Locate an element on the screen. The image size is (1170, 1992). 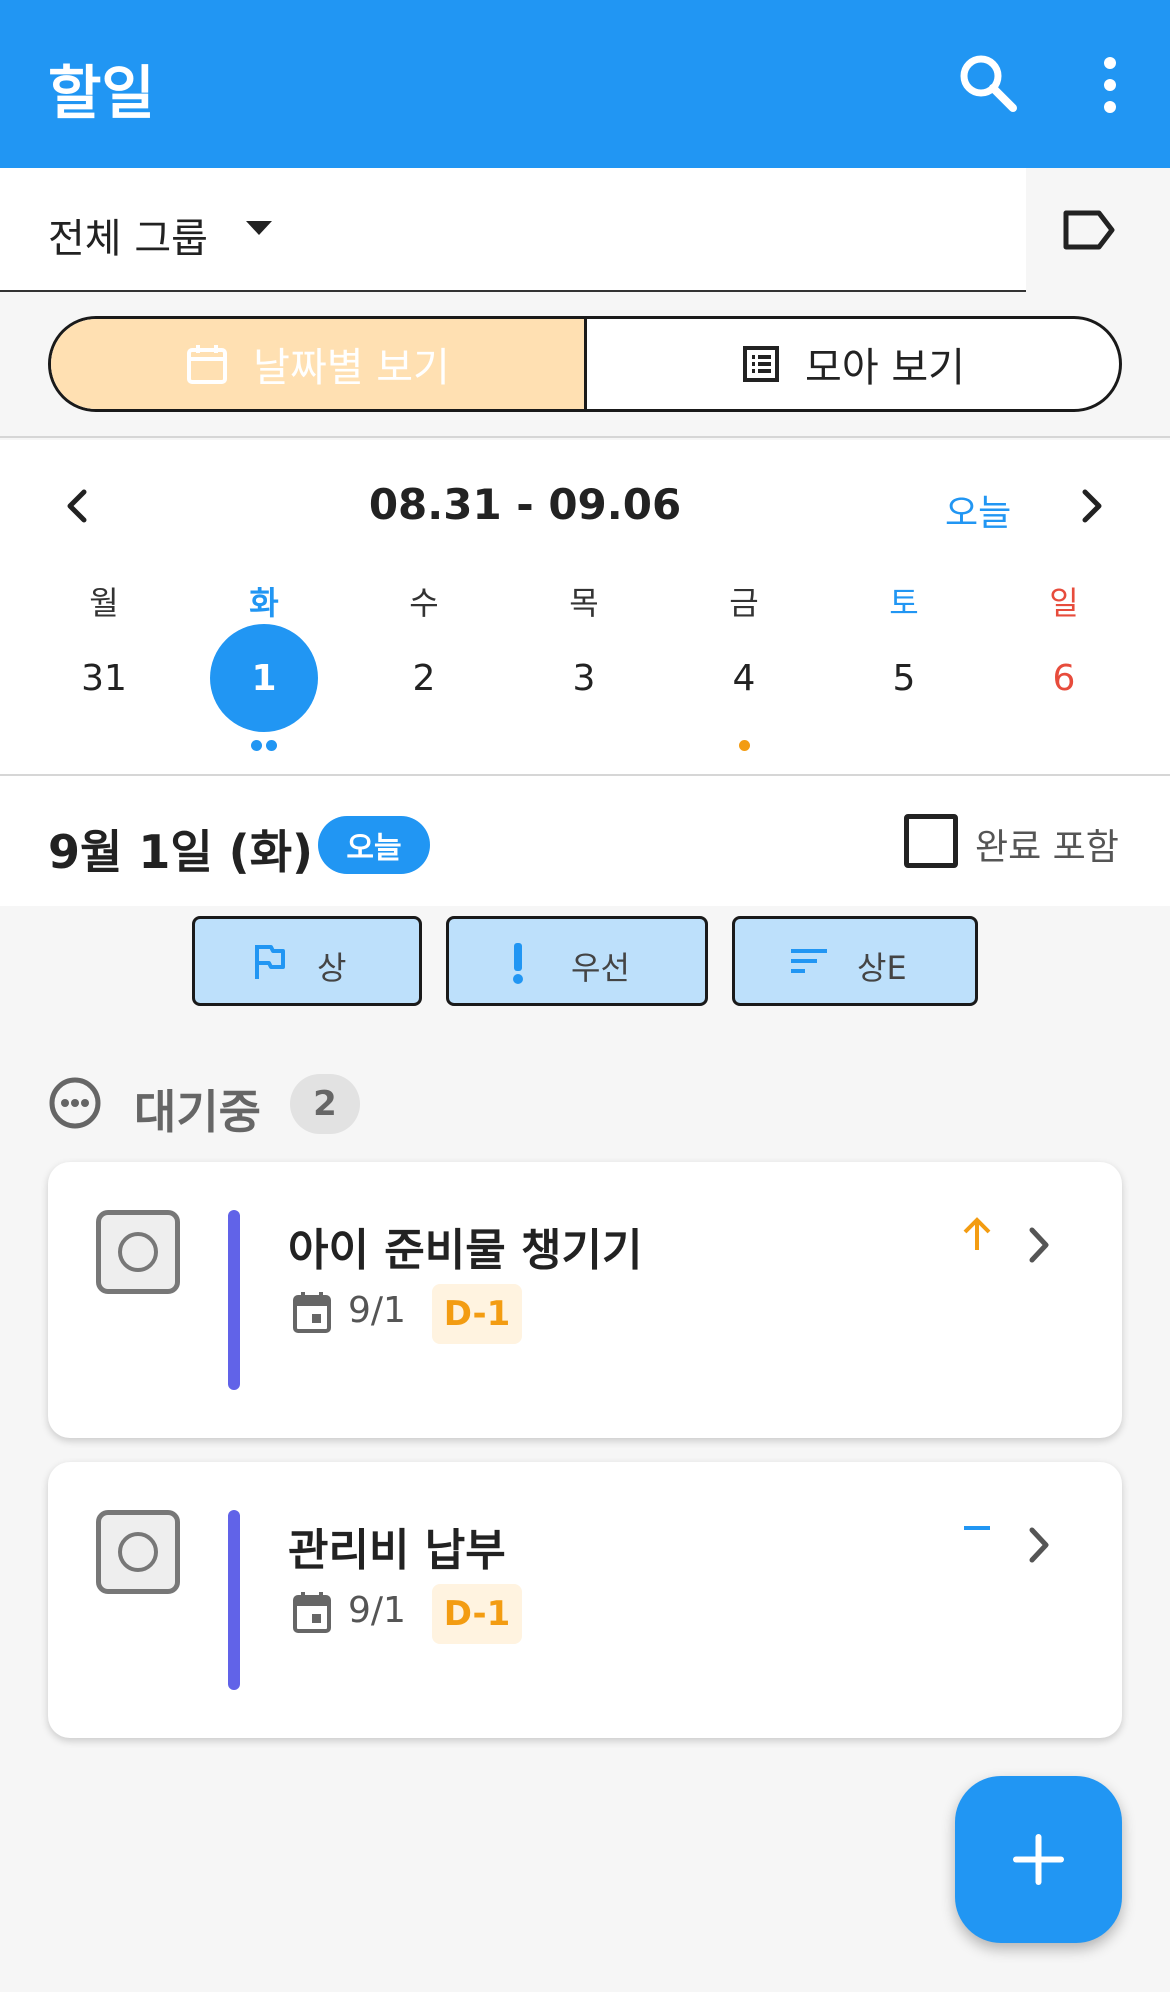
today-badge: 오늘 is located at coordinates (374, 845).